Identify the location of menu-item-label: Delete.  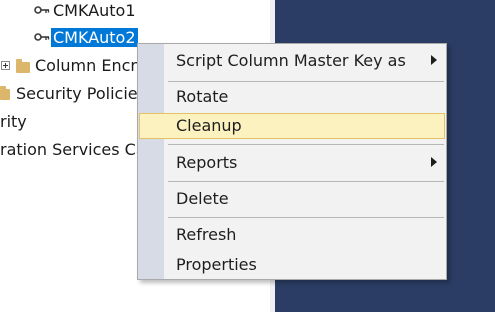
(202, 198).